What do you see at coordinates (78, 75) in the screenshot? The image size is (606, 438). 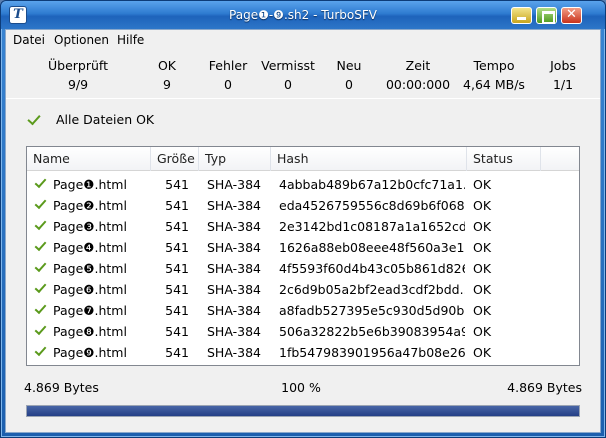 I see `stat-checked: Überprüft 9/9` at bounding box center [78, 75].